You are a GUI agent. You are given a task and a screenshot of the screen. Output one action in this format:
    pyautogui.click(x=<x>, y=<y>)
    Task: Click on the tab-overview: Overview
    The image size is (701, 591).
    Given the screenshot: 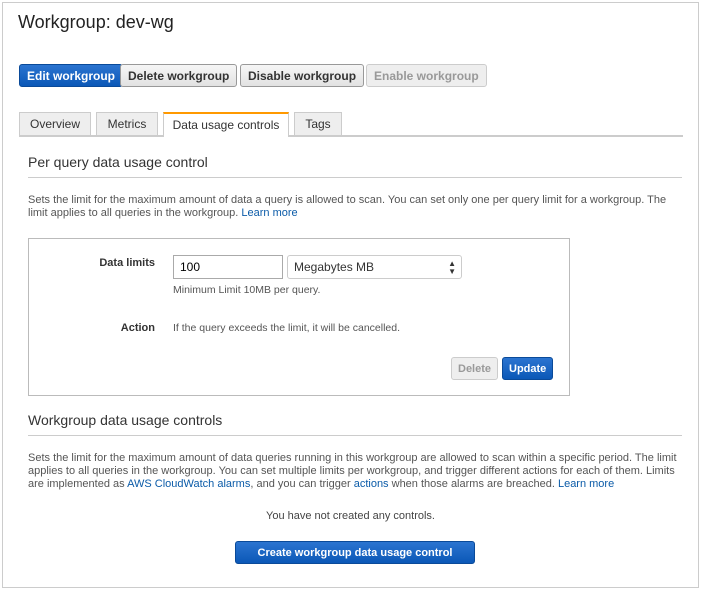 What is the action you would take?
    pyautogui.click(x=55, y=123)
    